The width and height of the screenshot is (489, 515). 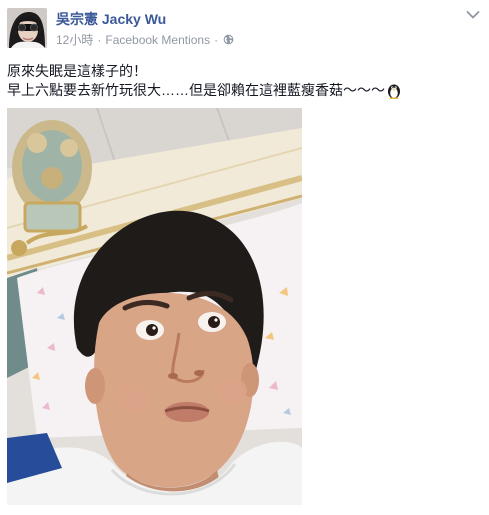 I want to click on post-message: 原來失眠是這樣子的！ 早上六點要去新竹玩很大……但是卻賴在這裡藍瘦香菇～～～, so click(x=204, y=81).